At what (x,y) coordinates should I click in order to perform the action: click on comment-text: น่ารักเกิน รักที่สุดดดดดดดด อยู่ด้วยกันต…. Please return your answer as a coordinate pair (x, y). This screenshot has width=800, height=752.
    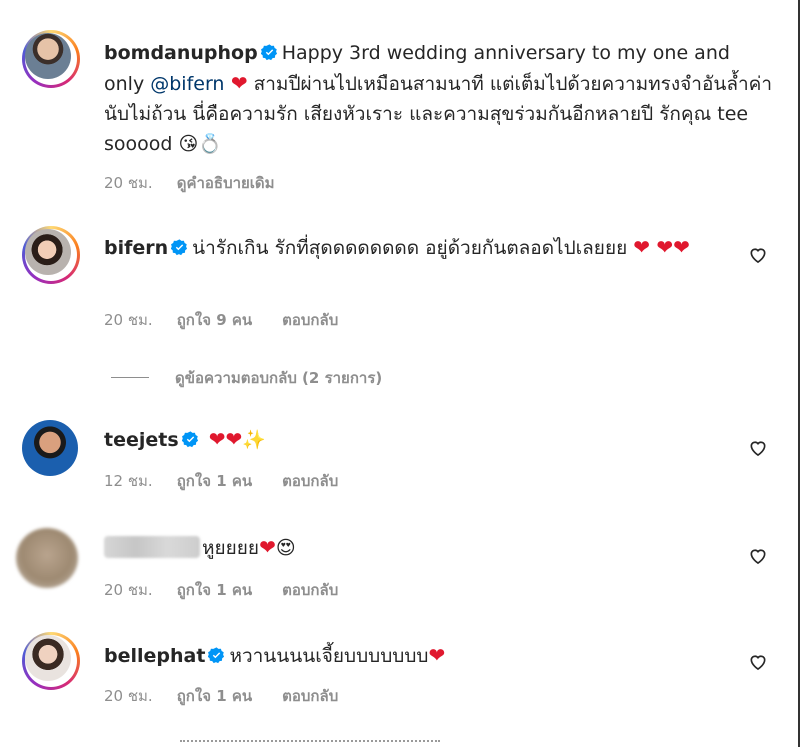
    Looking at the image, I should click on (410, 248).